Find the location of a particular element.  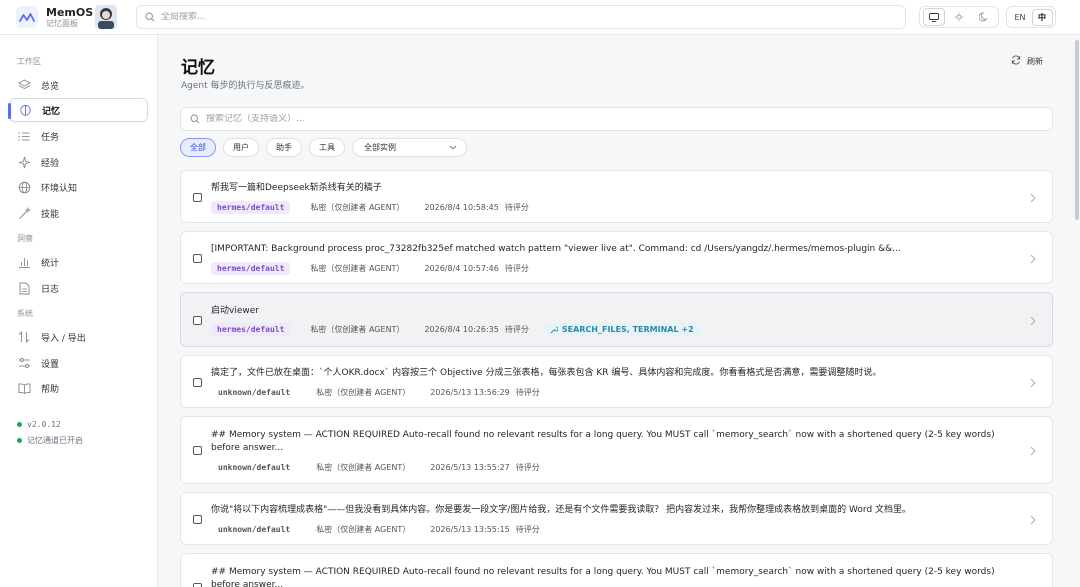

brand: MemOS 记忆面板 is located at coordinates (54, 17).